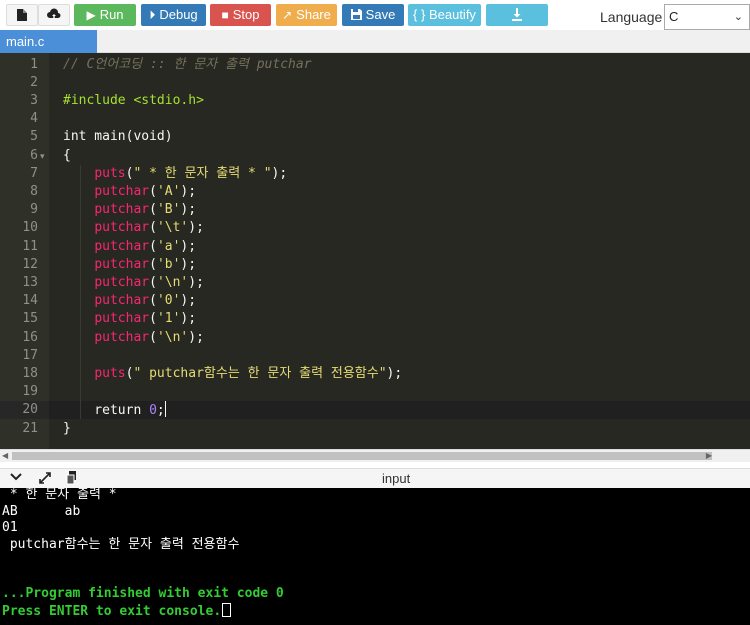 The image size is (750, 625). What do you see at coordinates (118, 137) in the screenshot?
I see `code-line: int main(void)` at bounding box center [118, 137].